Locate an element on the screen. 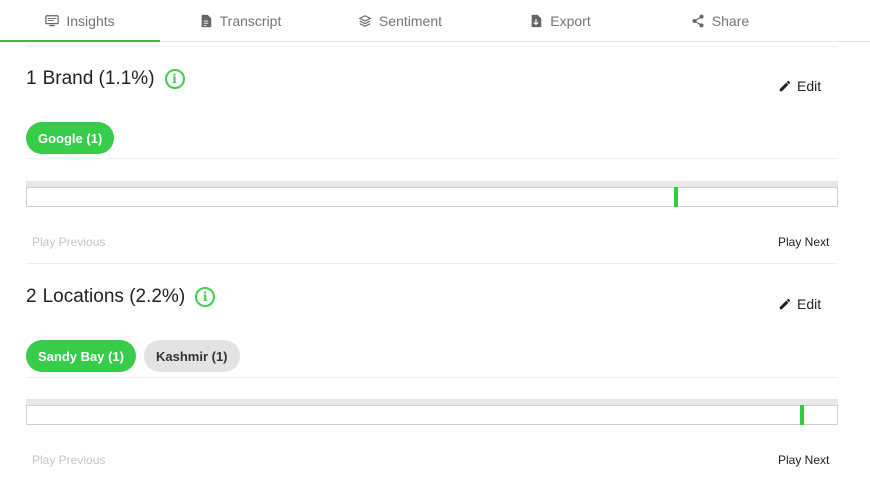 This screenshot has height=481, width=870. chip-list-brand: Google (1) is located at coordinates (70, 138).